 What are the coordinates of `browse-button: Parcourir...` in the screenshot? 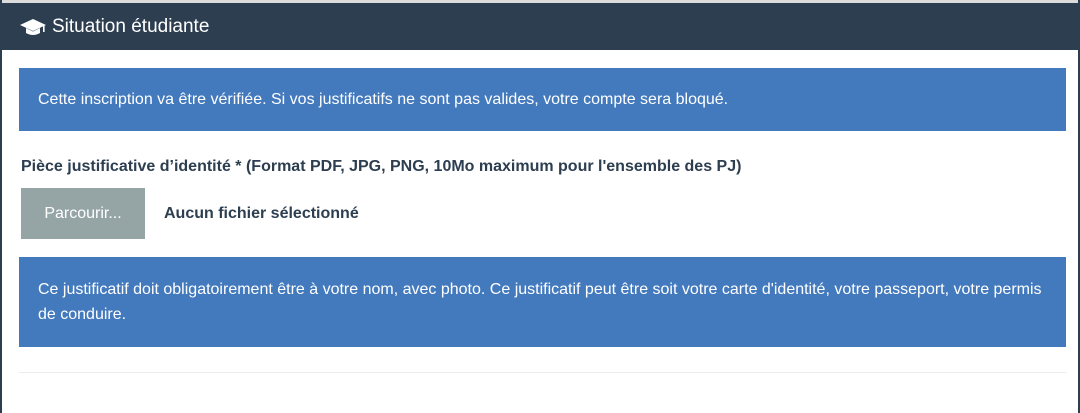 It's located at (83, 213).